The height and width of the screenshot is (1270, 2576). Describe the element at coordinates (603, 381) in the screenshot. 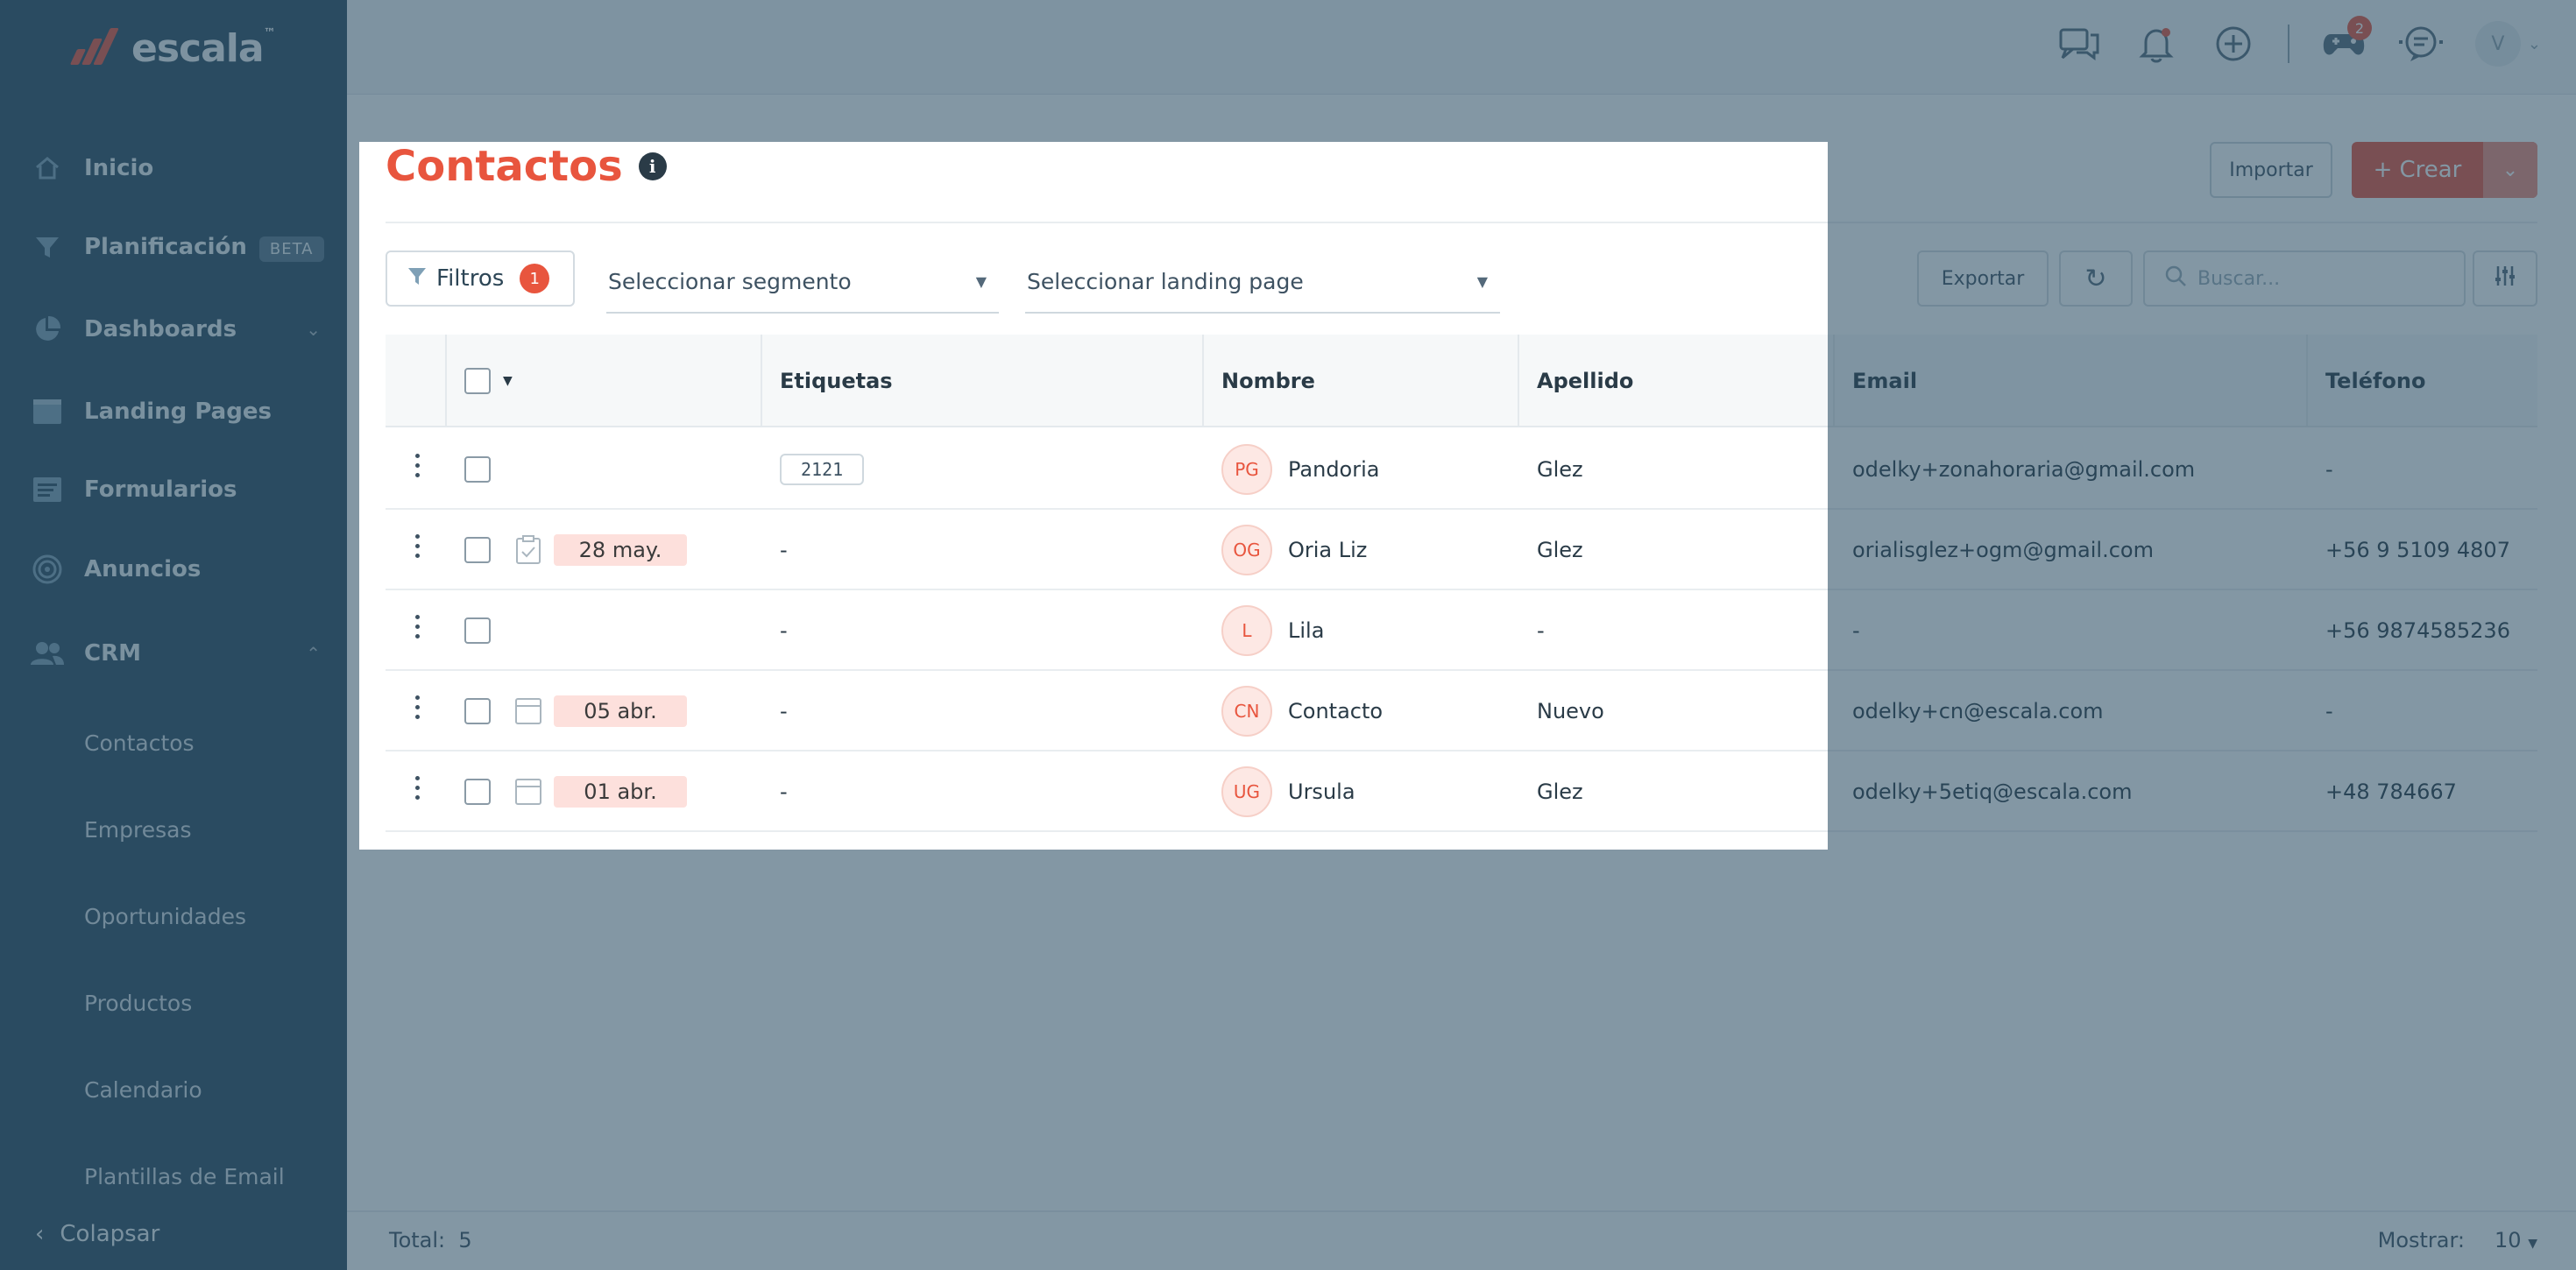

I see `select-all-column: ▼` at that location.